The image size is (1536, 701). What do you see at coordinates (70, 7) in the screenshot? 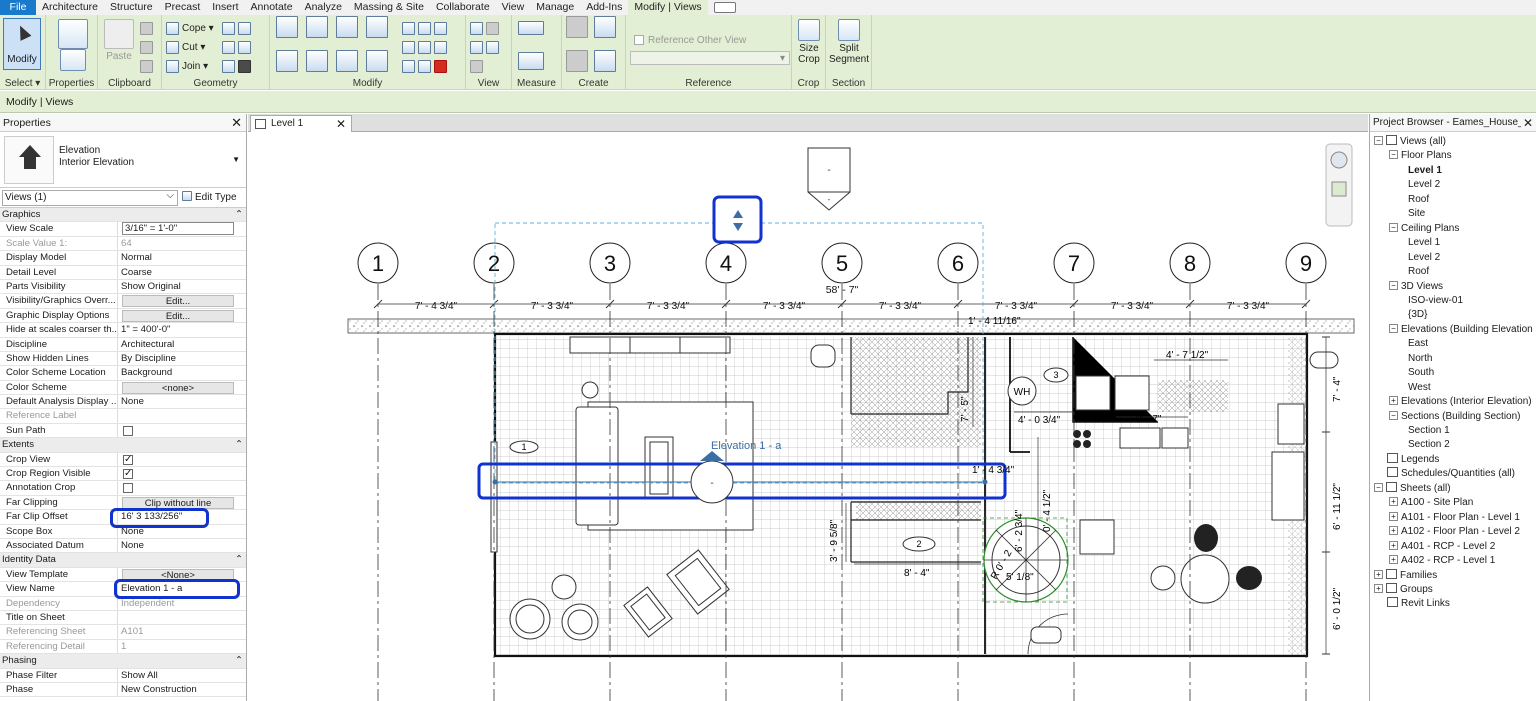
I see `tab-architecture: Architecture` at bounding box center [70, 7].